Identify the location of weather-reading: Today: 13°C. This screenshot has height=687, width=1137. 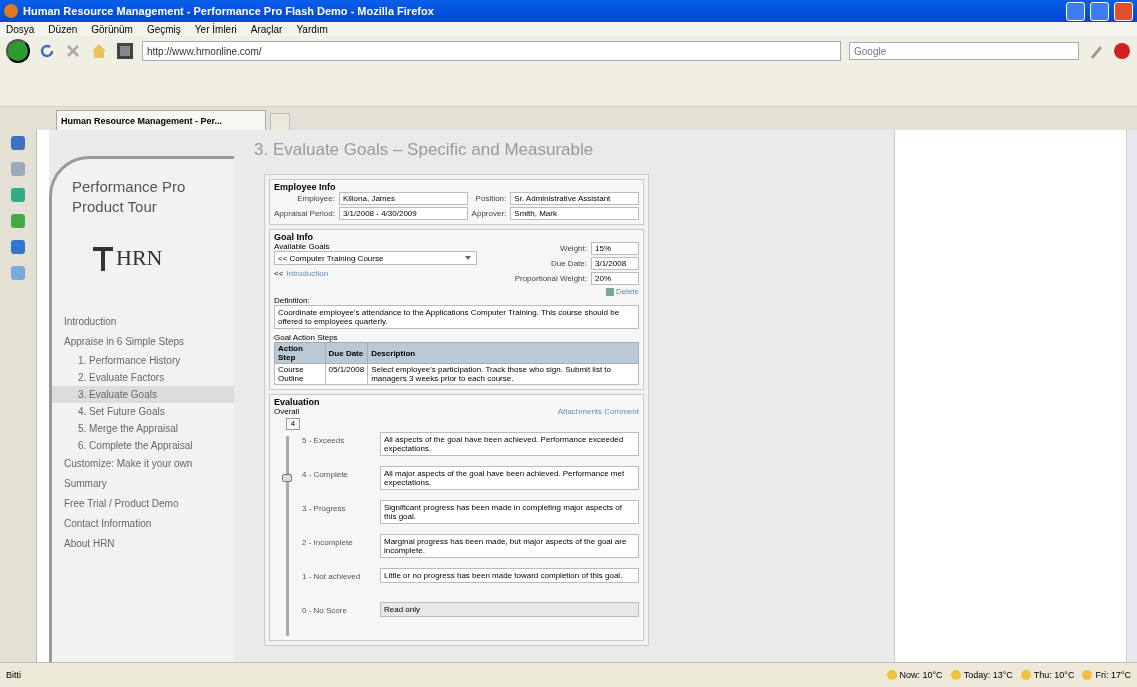
(988, 674).